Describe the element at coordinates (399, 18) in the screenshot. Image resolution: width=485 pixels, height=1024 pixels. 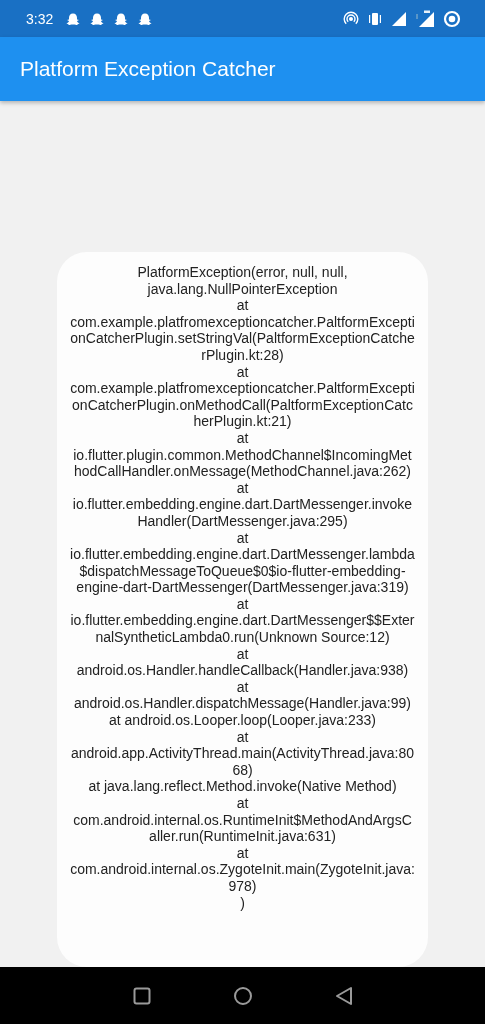
I see `signal-icon` at that location.